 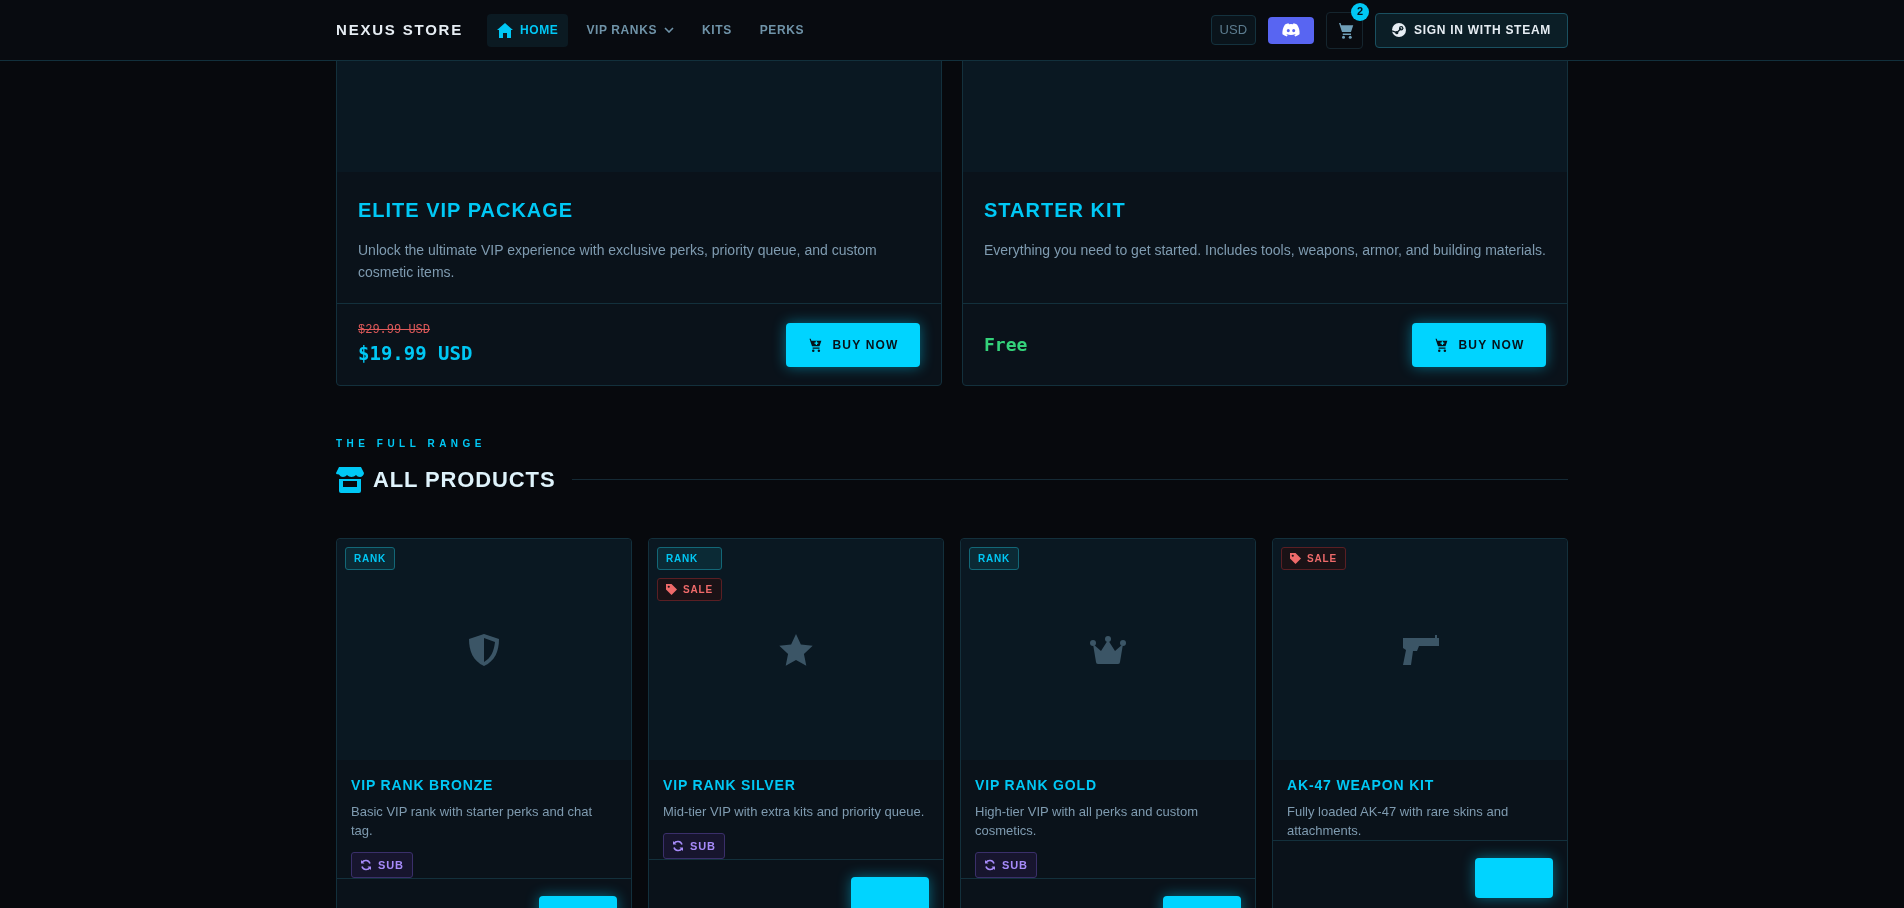 I want to click on card-description: Everything you need to get started. Includes tools, weapons, armor, and building materials., so click(x=1265, y=250).